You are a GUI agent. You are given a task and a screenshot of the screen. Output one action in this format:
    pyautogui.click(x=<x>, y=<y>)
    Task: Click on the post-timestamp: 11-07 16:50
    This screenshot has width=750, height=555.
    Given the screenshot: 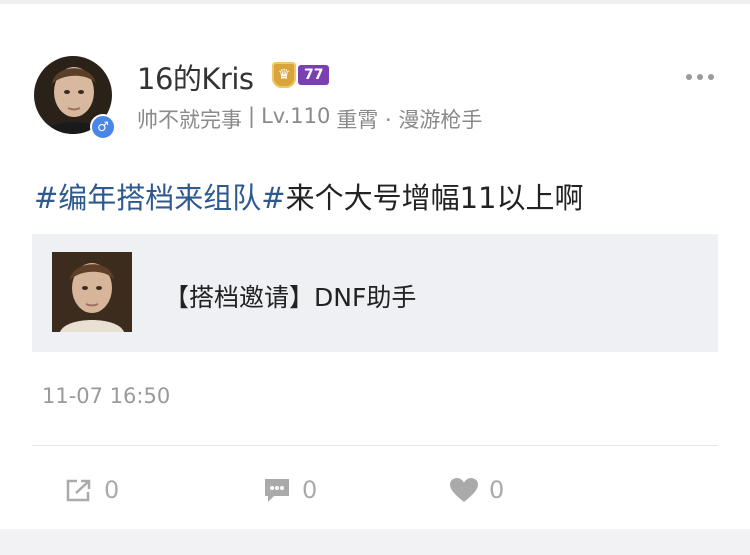 What is the action you would take?
    pyautogui.click(x=106, y=396)
    